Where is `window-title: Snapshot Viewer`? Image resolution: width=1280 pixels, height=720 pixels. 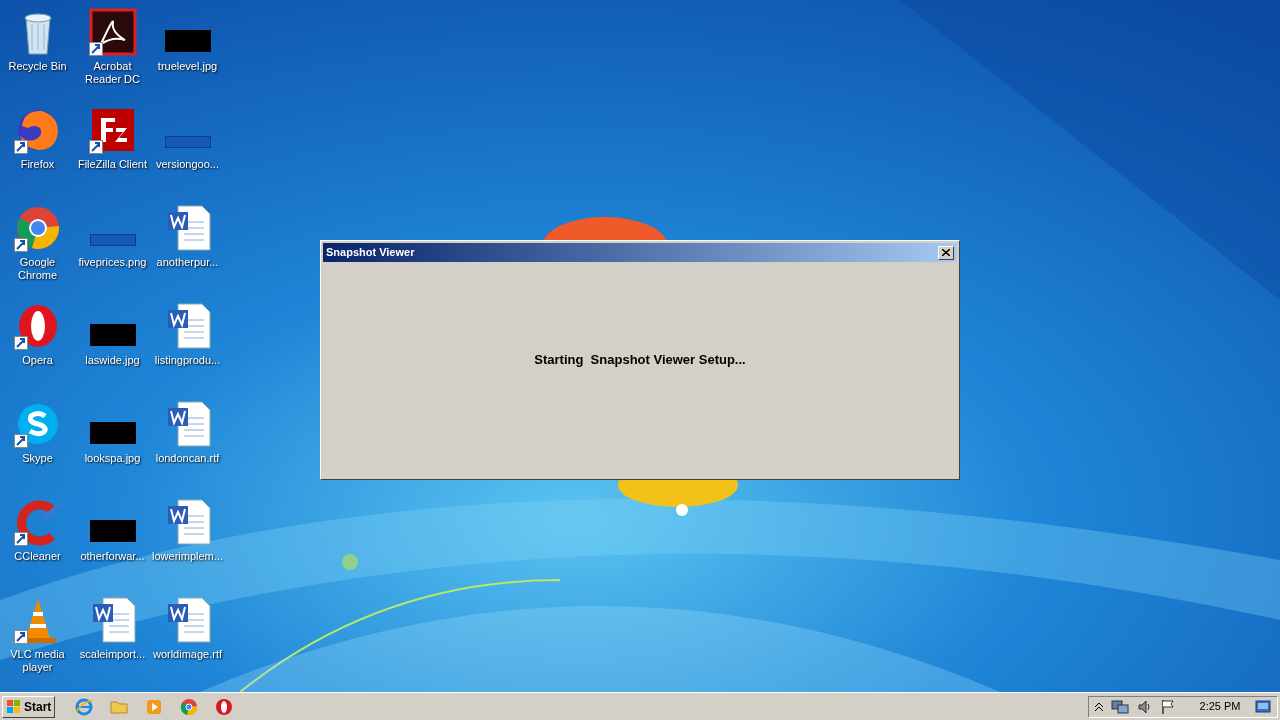
window-title: Snapshot Viewer is located at coordinates (370, 253).